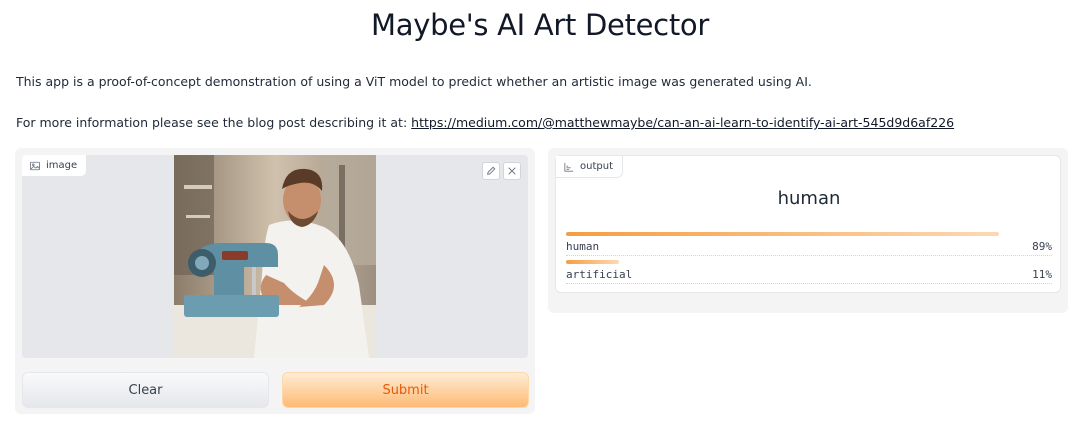 The width and height of the screenshot is (1080, 432). I want to click on edit-image-button, so click(491, 171).